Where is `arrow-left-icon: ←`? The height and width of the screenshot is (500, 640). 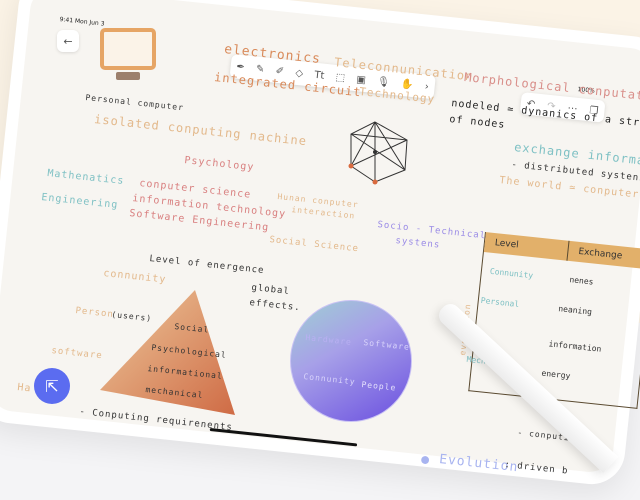 arrow-left-icon: ← is located at coordinates (68, 41).